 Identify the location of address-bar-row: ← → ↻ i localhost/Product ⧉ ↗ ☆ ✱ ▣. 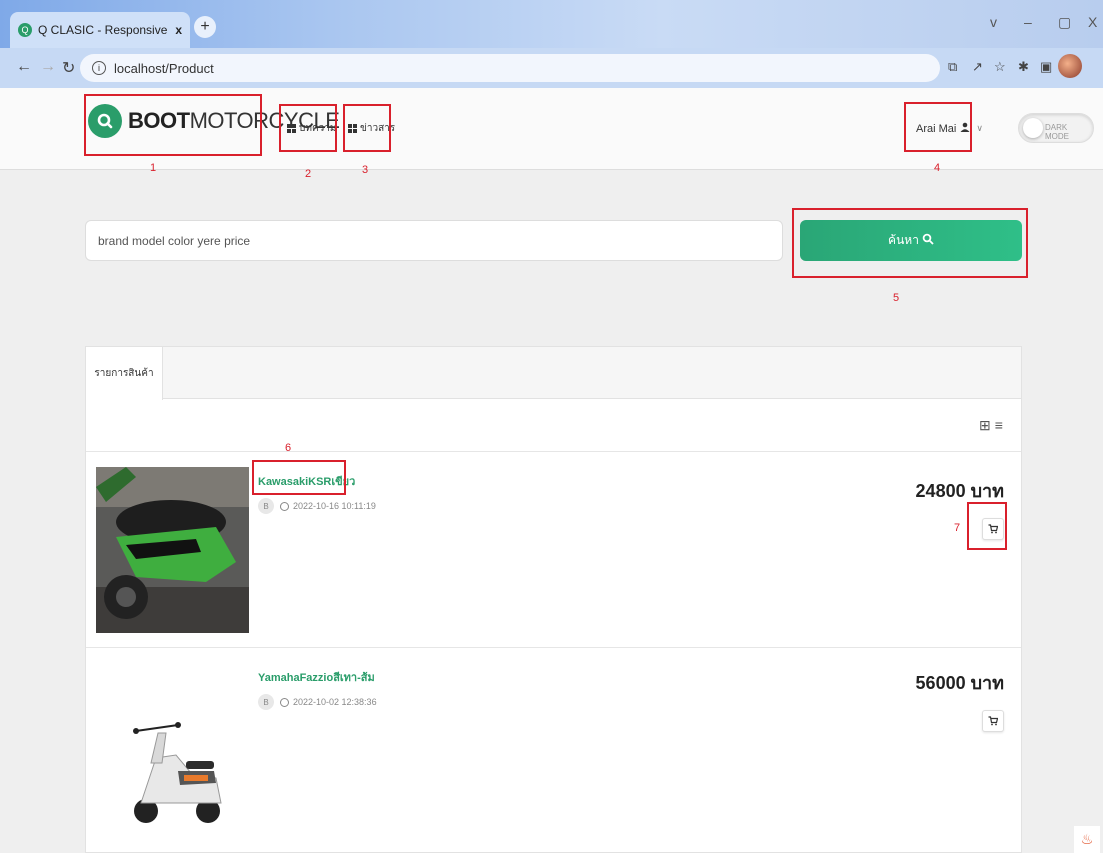
(551, 68).